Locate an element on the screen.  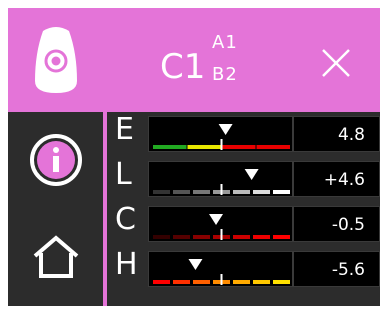
home-icon is located at coordinates (56, 259).